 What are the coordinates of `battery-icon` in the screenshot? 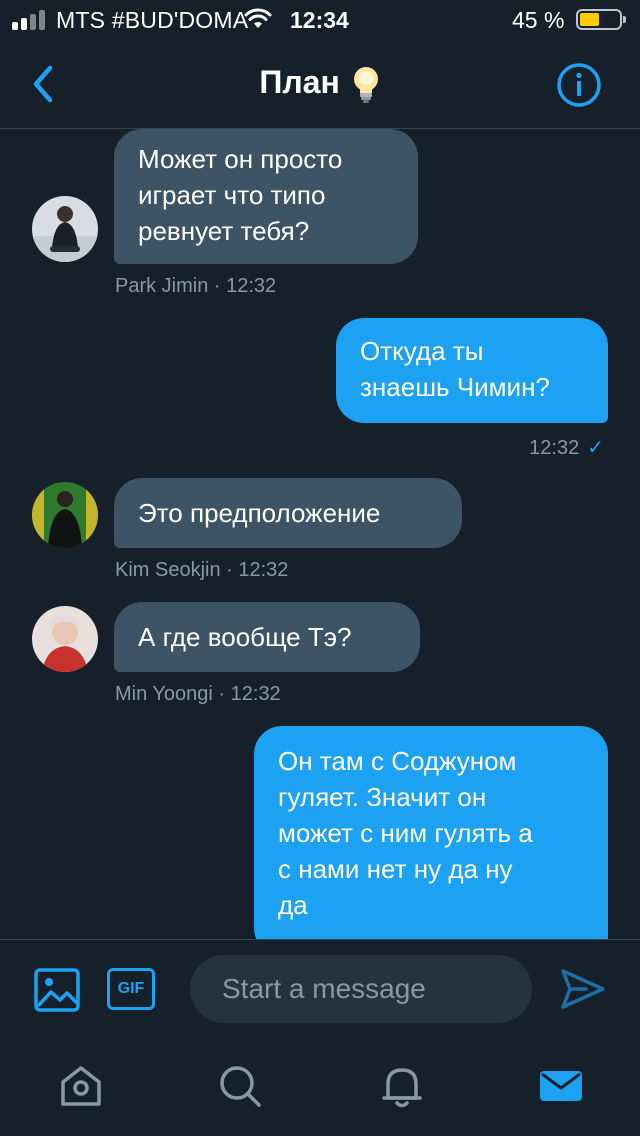 It's located at (601, 19).